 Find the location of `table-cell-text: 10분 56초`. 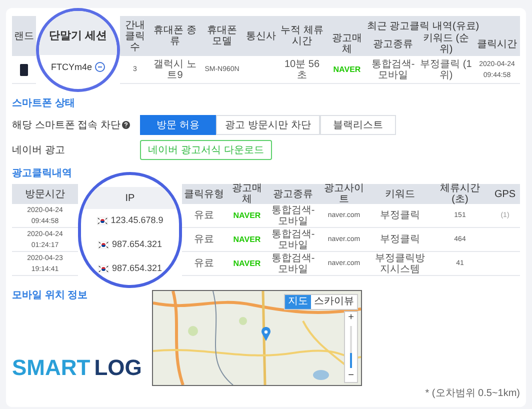

table-cell-text: 10분 56초 is located at coordinates (302, 69).